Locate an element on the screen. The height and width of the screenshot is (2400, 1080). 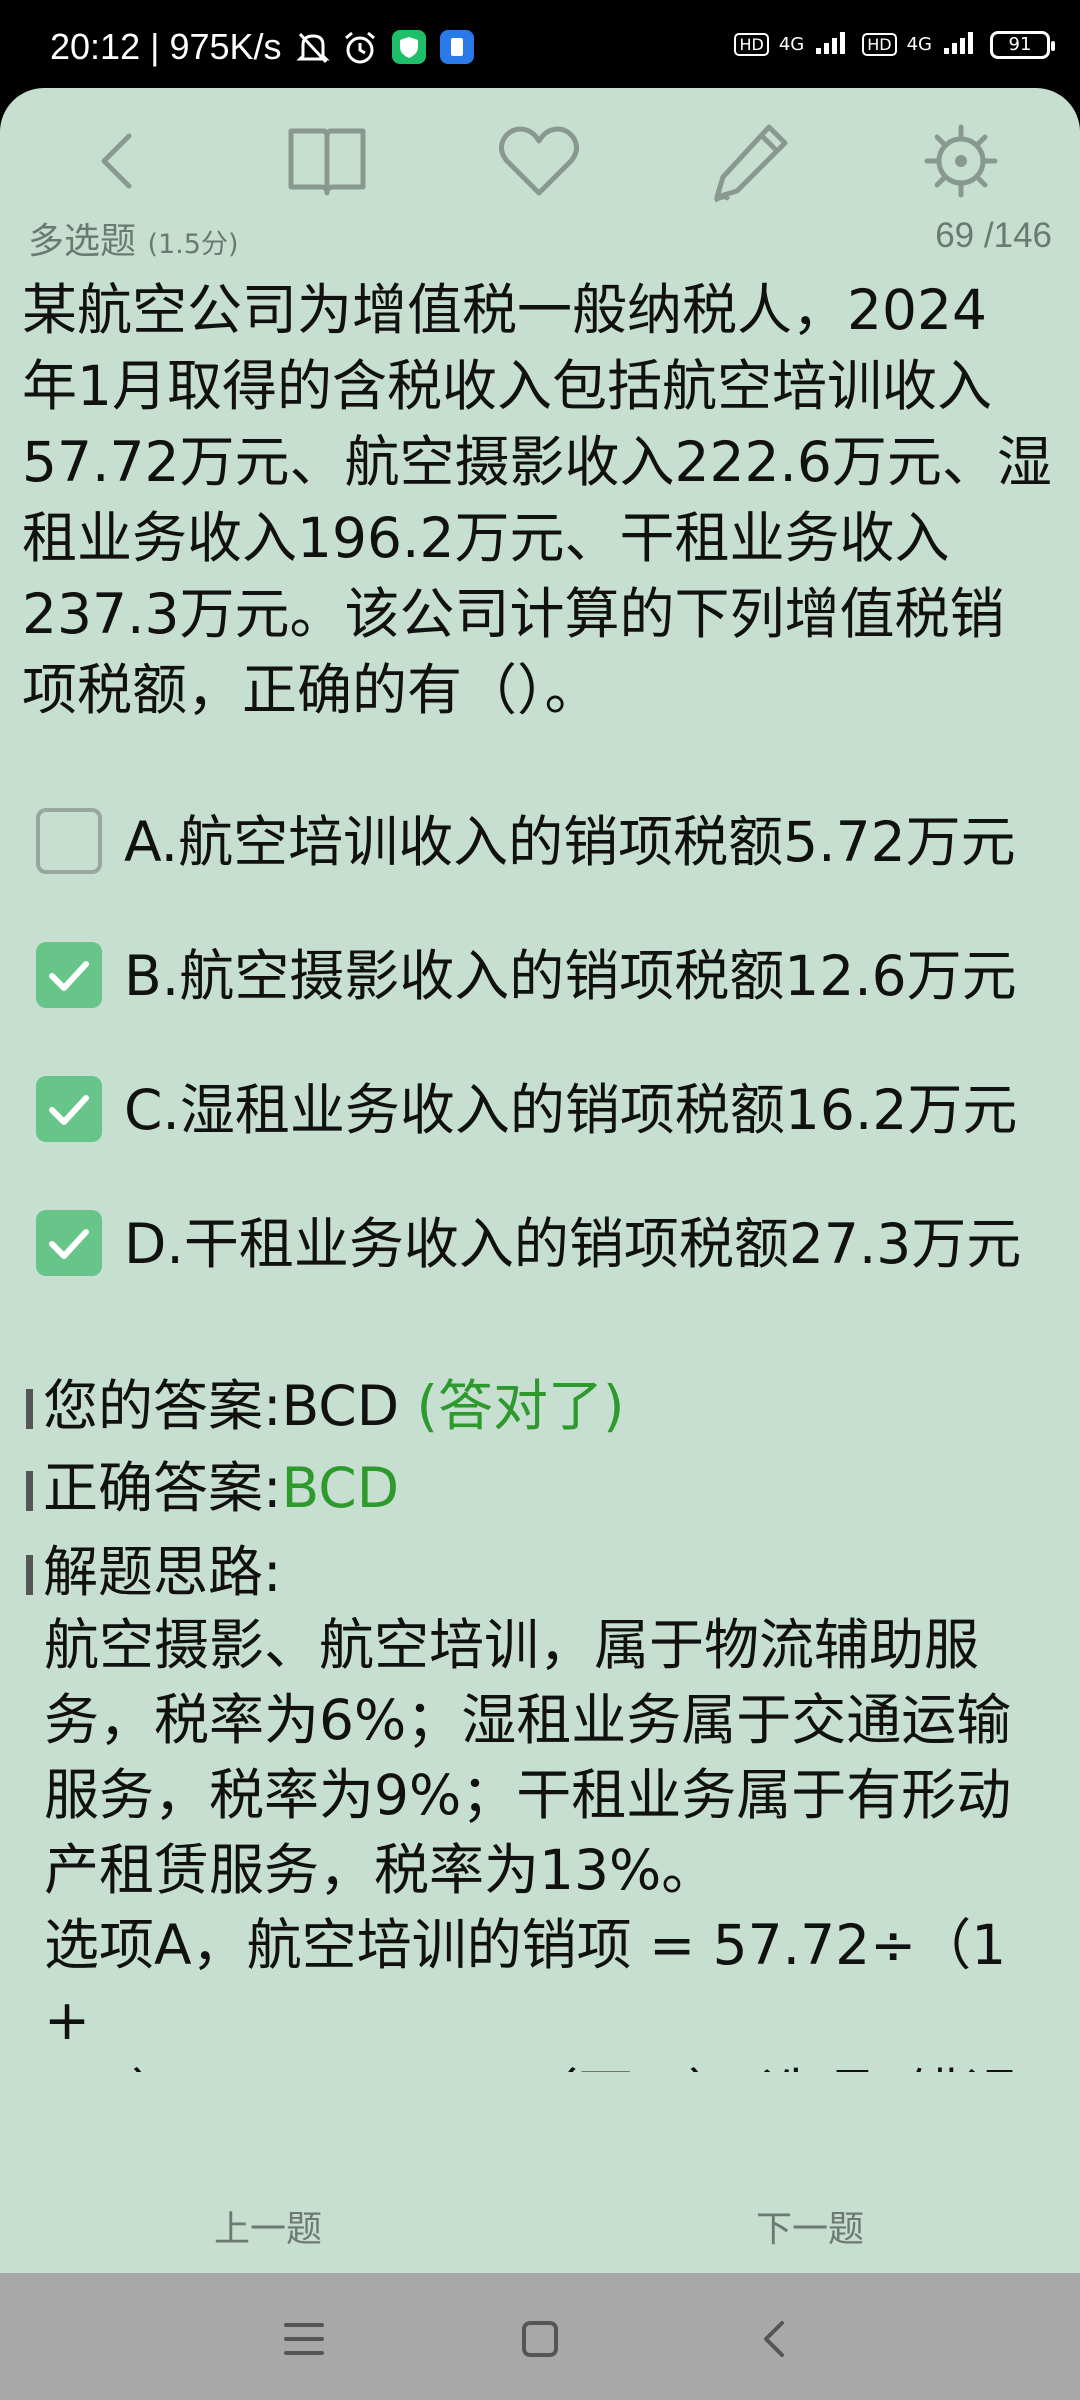
favorite-button is located at coordinates (539, 161).